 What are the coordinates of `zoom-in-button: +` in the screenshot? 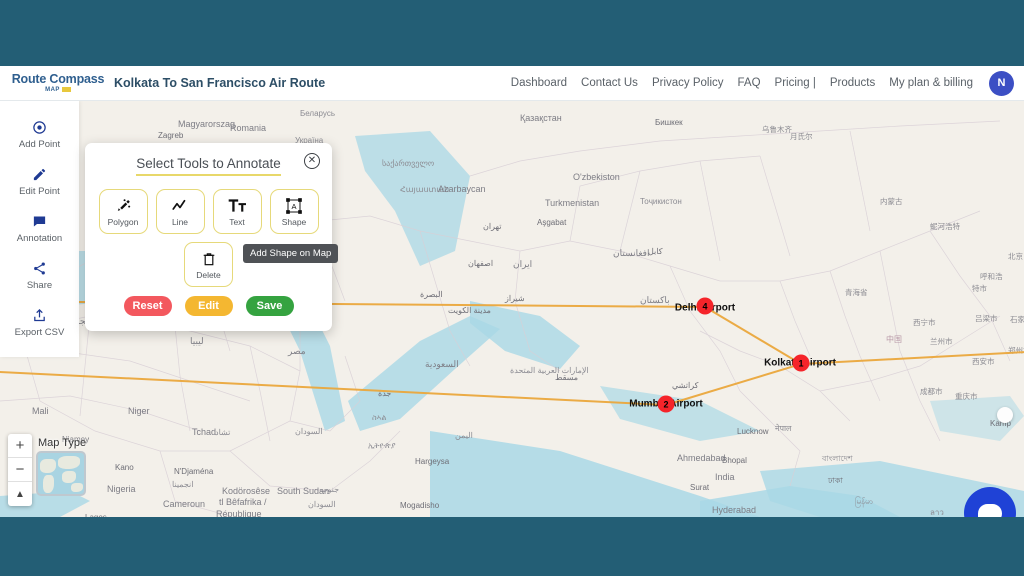 It's located at (20, 446).